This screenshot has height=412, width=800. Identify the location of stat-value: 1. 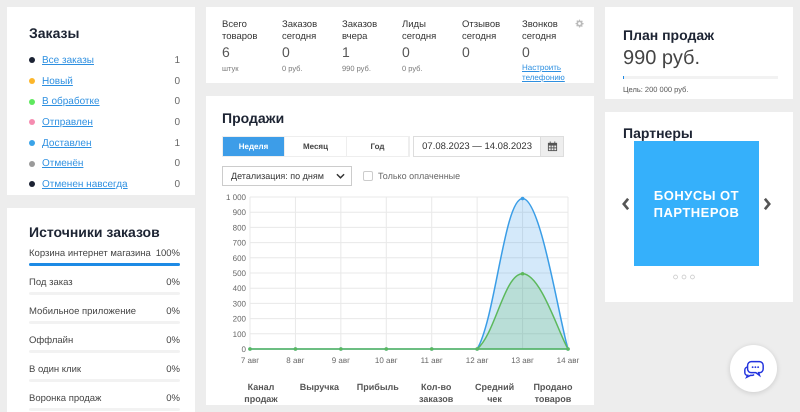
(346, 52).